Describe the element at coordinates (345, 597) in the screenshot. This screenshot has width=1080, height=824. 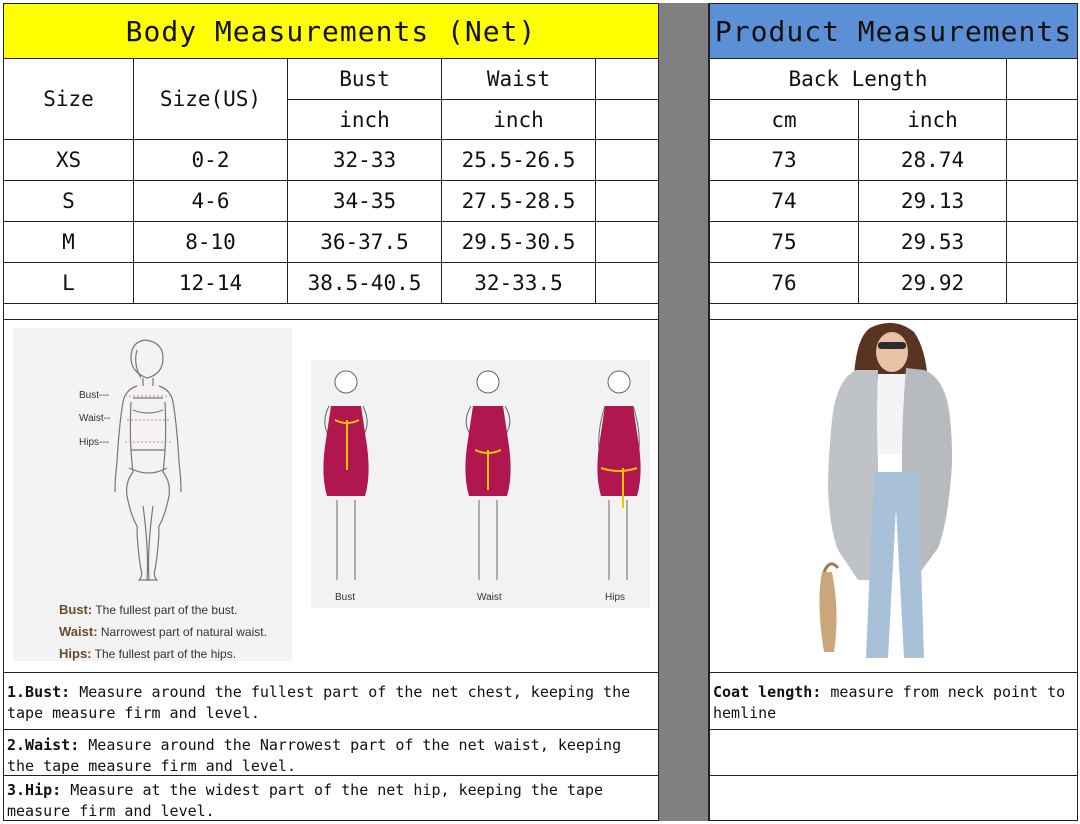
I see `dress-caption-bust: Bust` at that location.